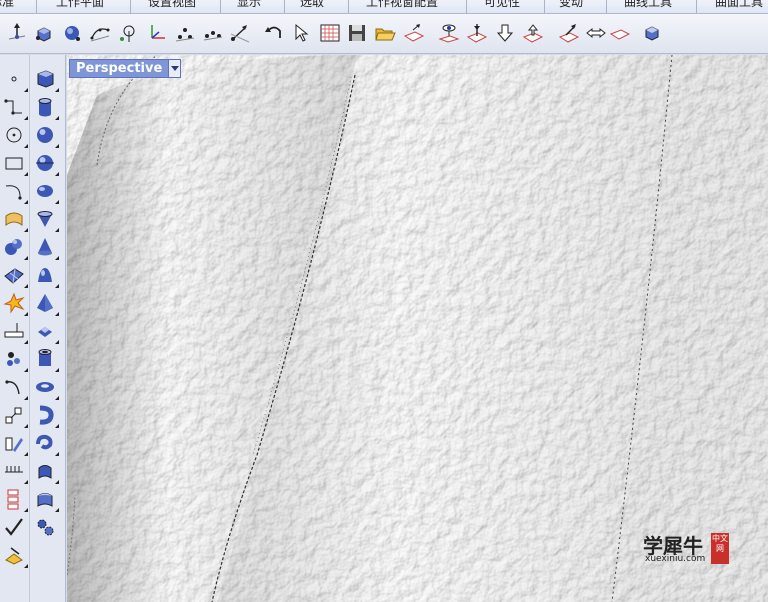 Image resolution: width=768 pixels, height=602 pixels. What do you see at coordinates (739, 4) in the screenshot?
I see `tab-surface-tools: 曲面工具` at bounding box center [739, 4].